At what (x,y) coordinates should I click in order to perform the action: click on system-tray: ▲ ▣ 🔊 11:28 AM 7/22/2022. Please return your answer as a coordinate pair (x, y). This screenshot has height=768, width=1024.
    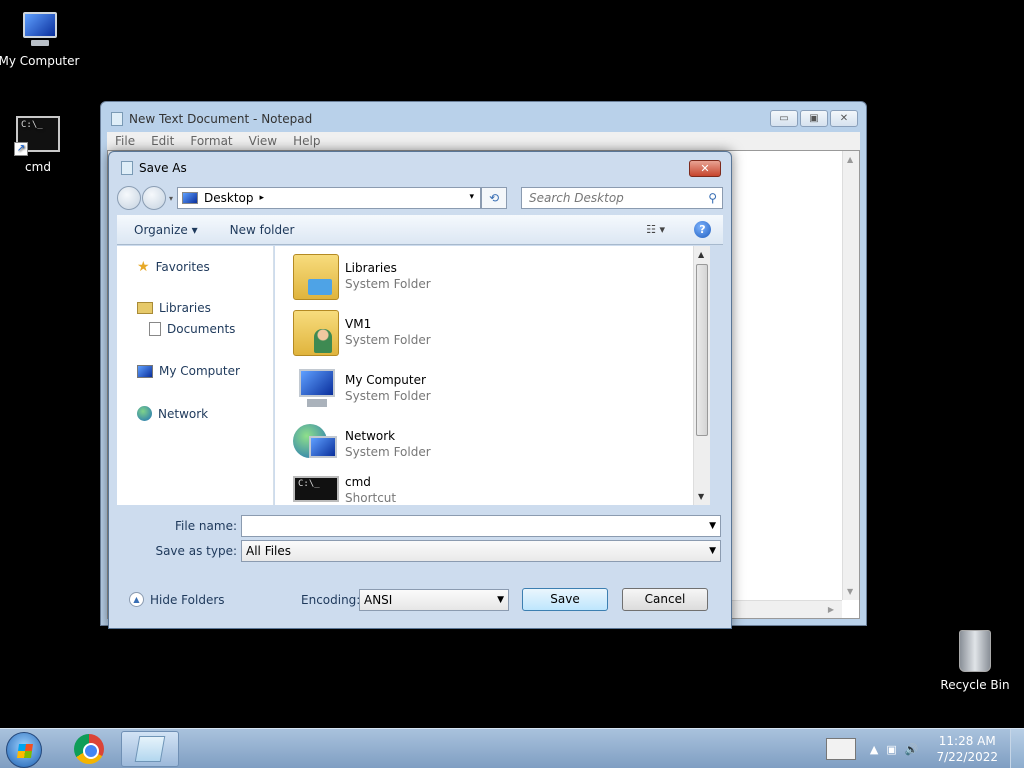
    Looking at the image, I should click on (924, 748).